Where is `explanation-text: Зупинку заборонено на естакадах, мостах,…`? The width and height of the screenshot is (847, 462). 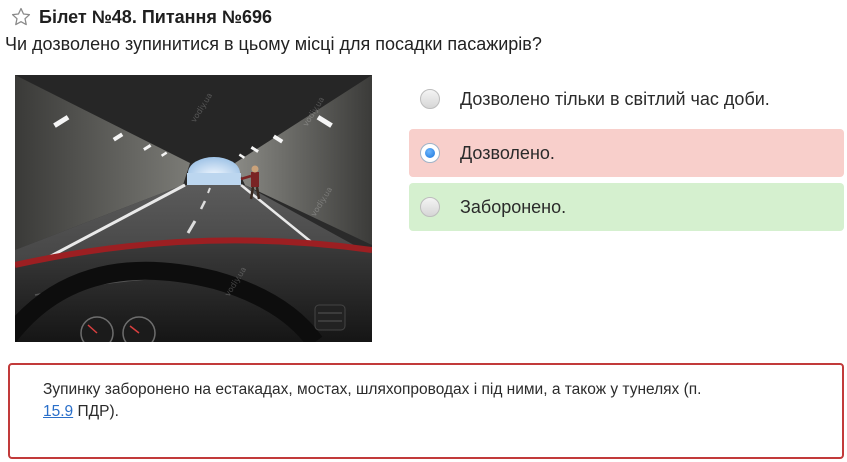 explanation-text: Зупинку заборонено на естакадах, мостах,… is located at coordinates (372, 389).